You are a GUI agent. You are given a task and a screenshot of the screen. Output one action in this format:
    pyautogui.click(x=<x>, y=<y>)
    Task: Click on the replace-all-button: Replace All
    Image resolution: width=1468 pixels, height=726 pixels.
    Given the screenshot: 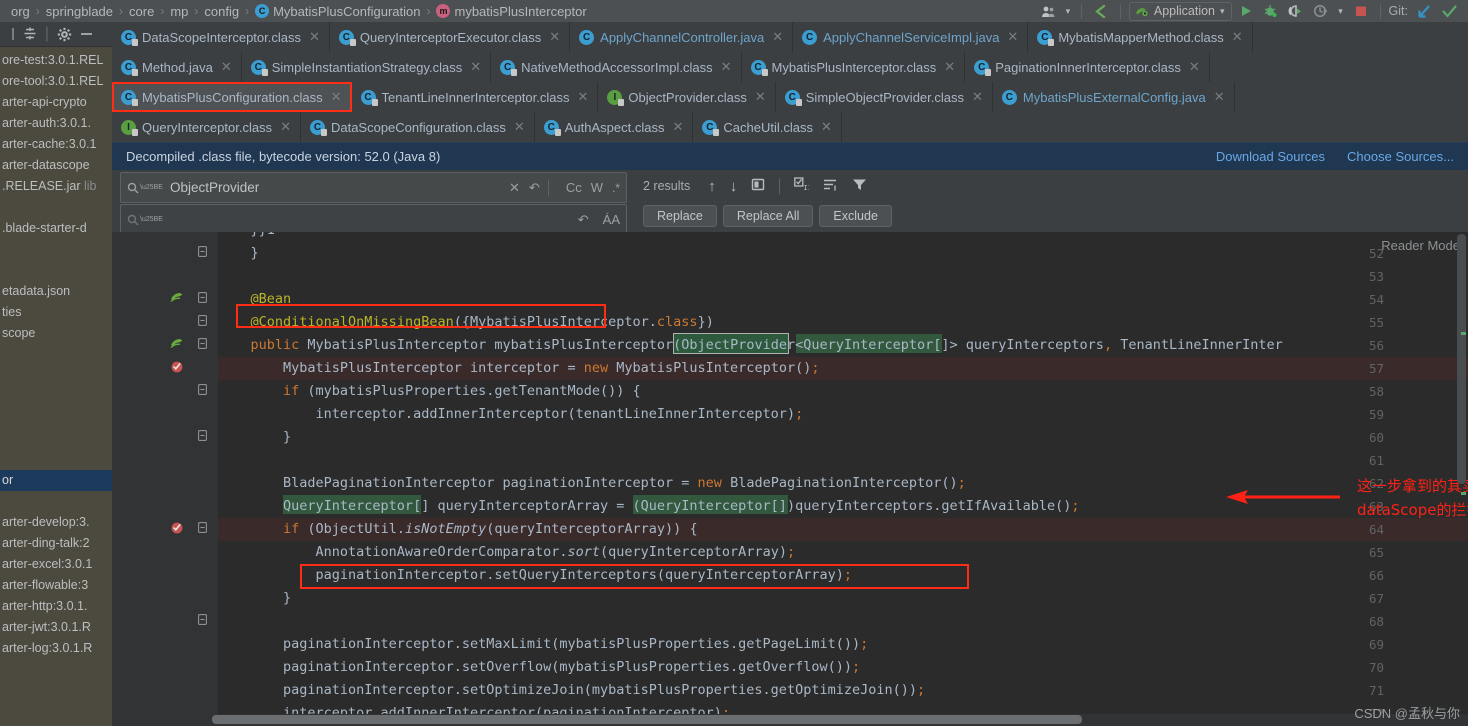 What is the action you would take?
    pyautogui.click(x=768, y=216)
    